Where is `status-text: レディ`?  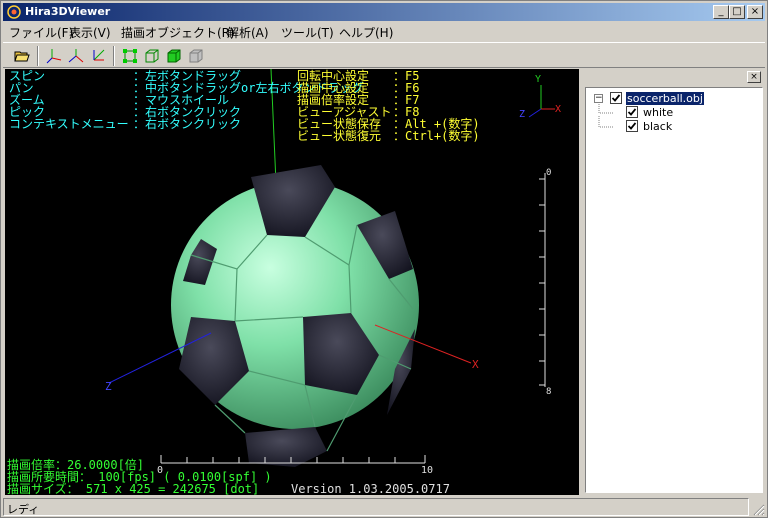 status-text: レディ is located at coordinates (23, 509).